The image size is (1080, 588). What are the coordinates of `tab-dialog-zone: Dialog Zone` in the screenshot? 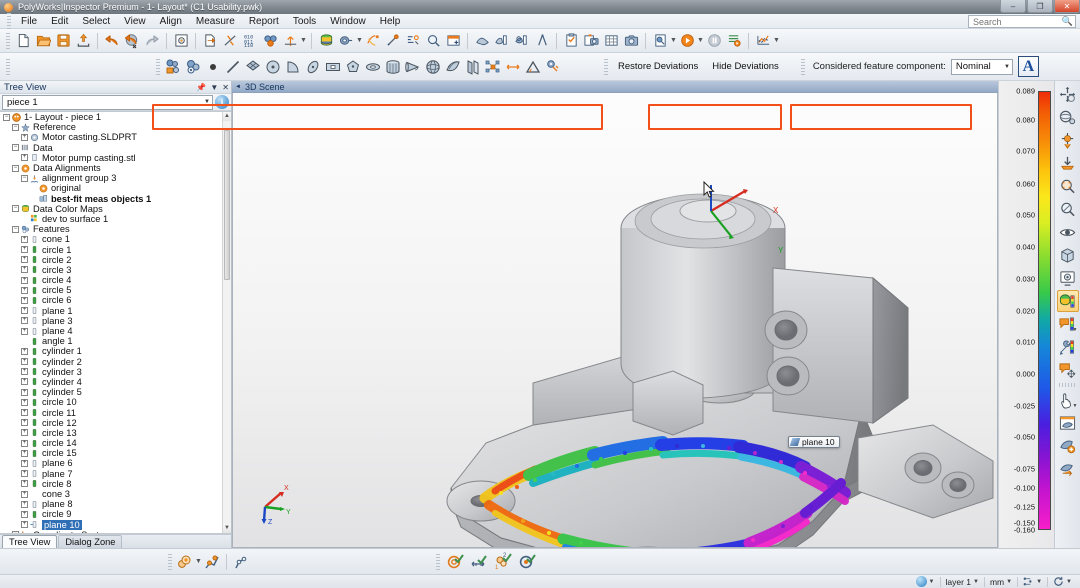 It's located at (90, 541).